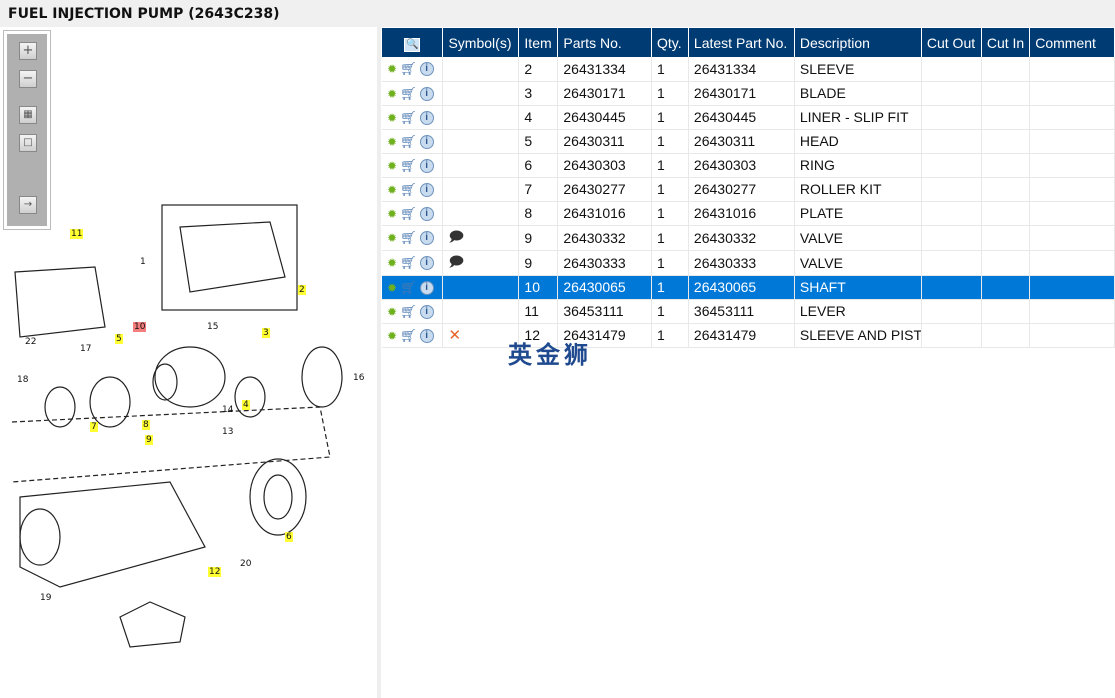  I want to click on callout-6: 6, so click(289, 537).